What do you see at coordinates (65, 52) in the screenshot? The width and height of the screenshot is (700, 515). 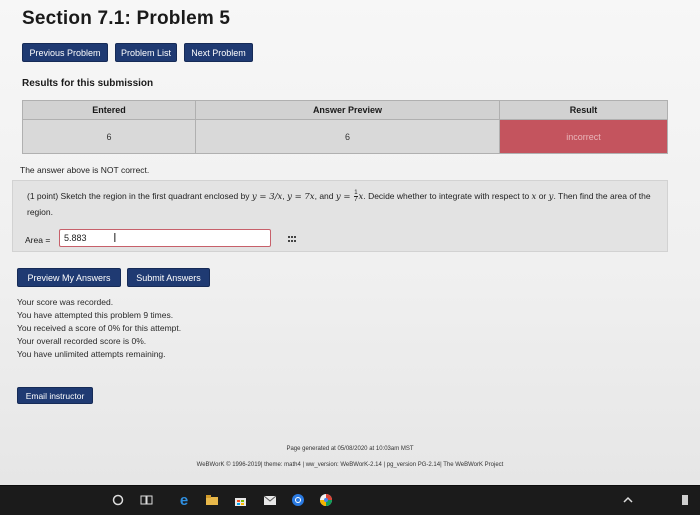 I see `previous-problem-button: Previous Problem` at bounding box center [65, 52].